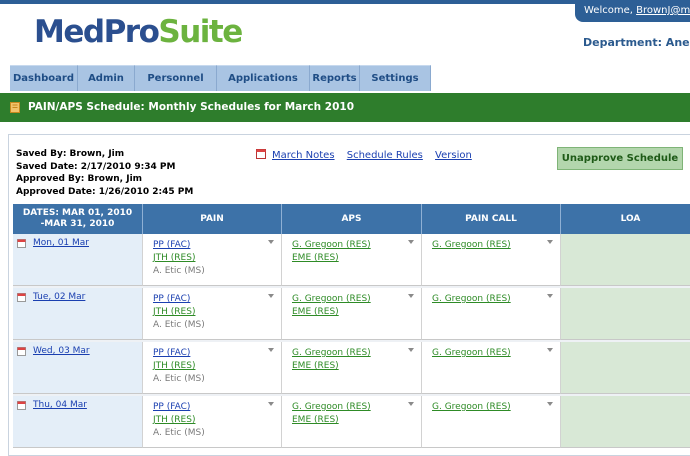  Describe the element at coordinates (491, 219) in the screenshot. I see `pain-call-column-header: PAIN CALL` at that location.